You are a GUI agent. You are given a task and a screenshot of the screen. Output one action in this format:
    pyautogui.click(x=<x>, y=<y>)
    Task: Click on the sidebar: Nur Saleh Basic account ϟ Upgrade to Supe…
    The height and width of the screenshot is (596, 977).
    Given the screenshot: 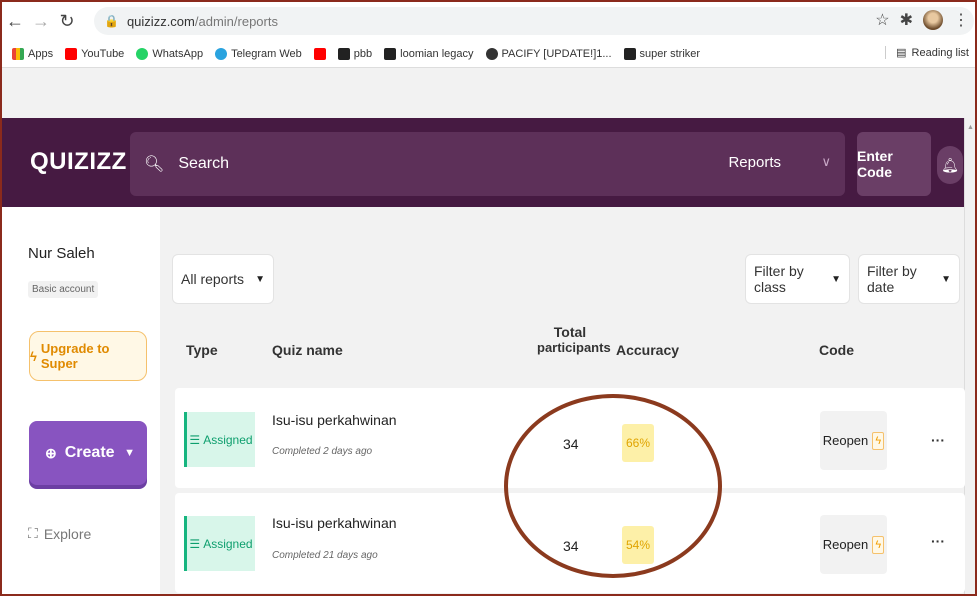 What is the action you would take?
    pyautogui.click(x=81, y=400)
    